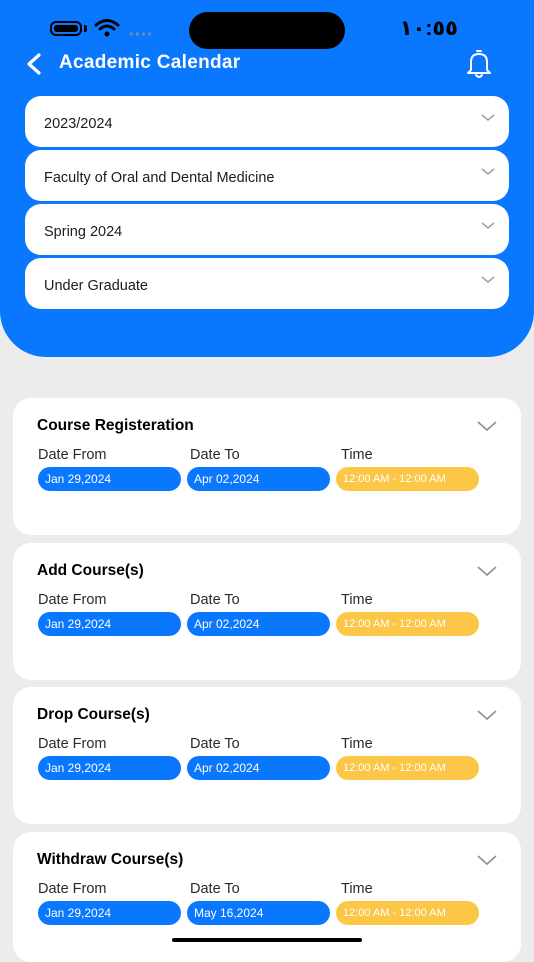  I want to click on semester-select: Spring 2024, so click(267, 229).